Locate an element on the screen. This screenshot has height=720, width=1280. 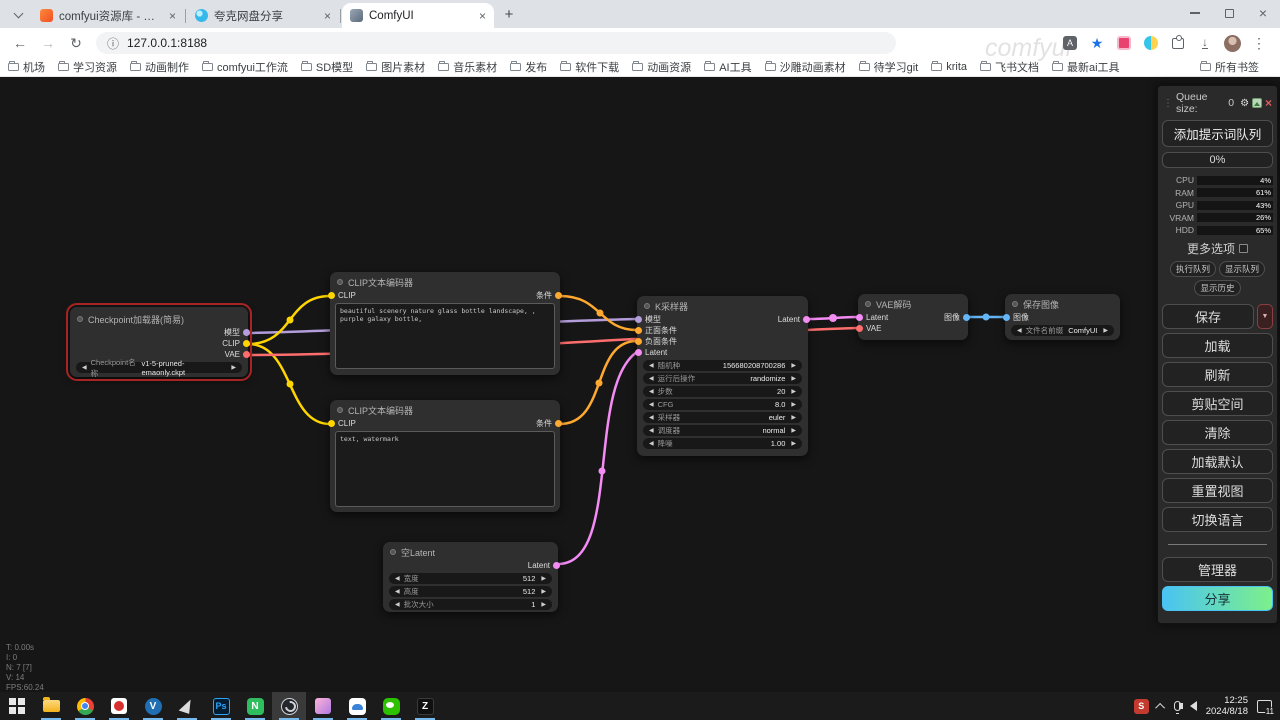
profile-button is located at coordinates (1232, 43).